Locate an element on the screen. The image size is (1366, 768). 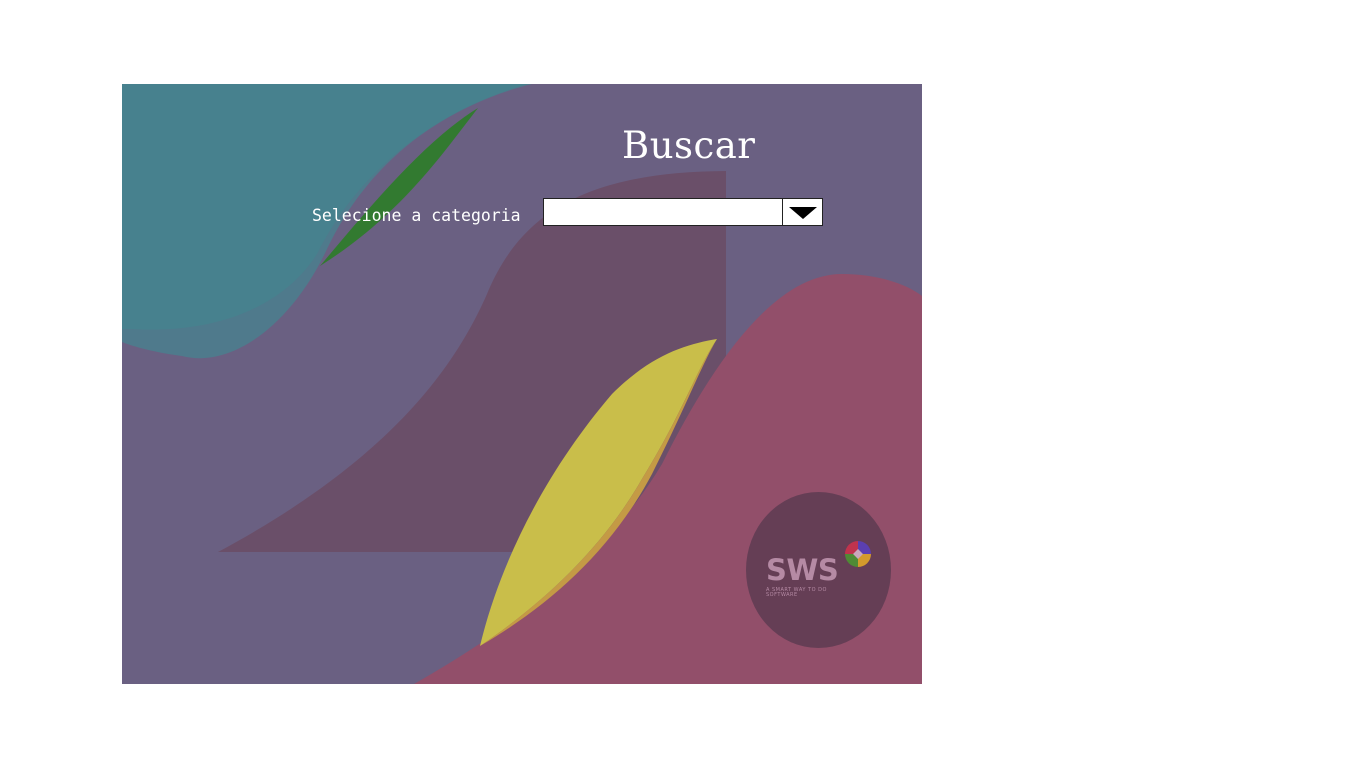
logo-text: SWS is located at coordinates (802, 570).